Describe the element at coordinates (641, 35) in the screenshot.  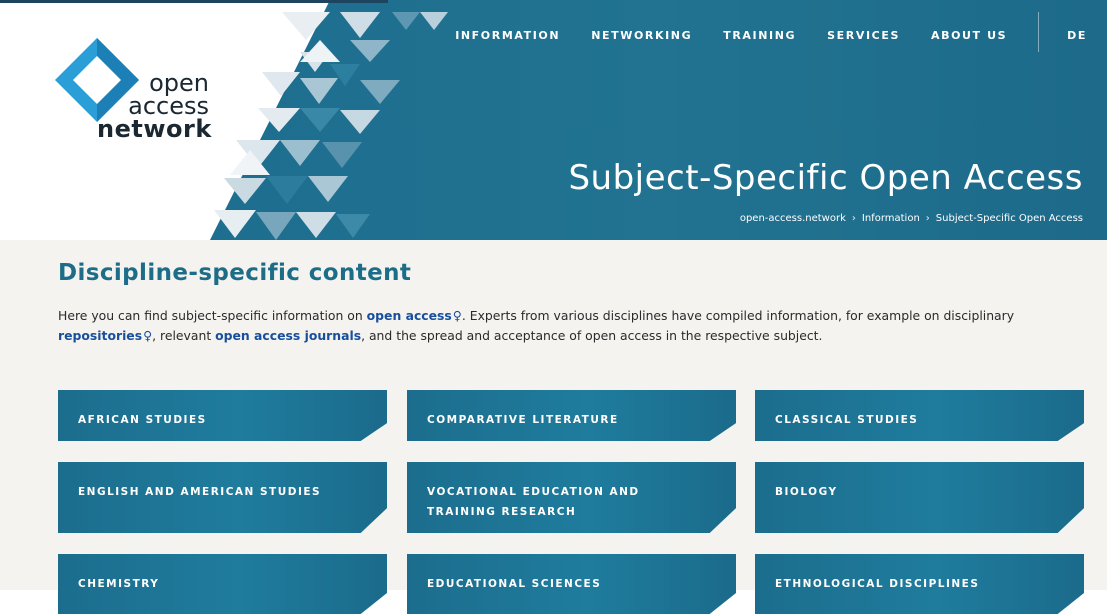
I see `nav-networking: NETWORKING` at that location.